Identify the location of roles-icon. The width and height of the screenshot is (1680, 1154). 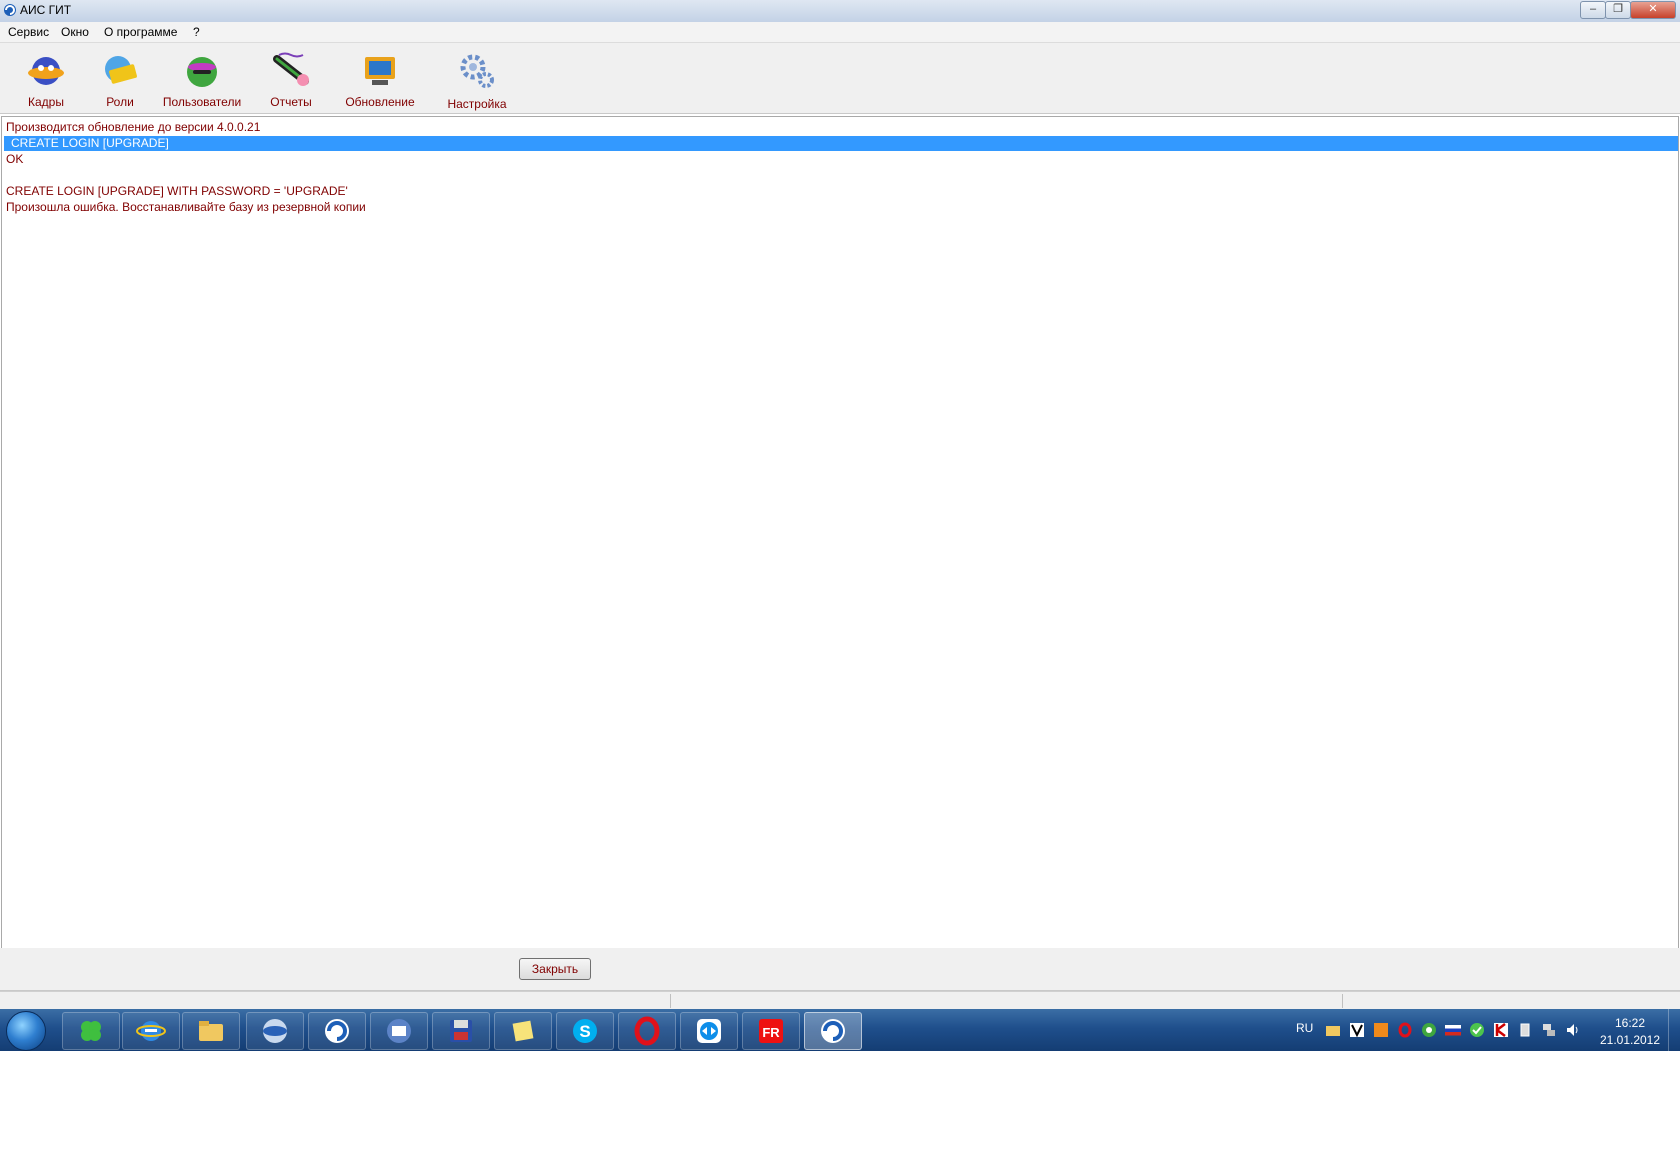
(121, 70).